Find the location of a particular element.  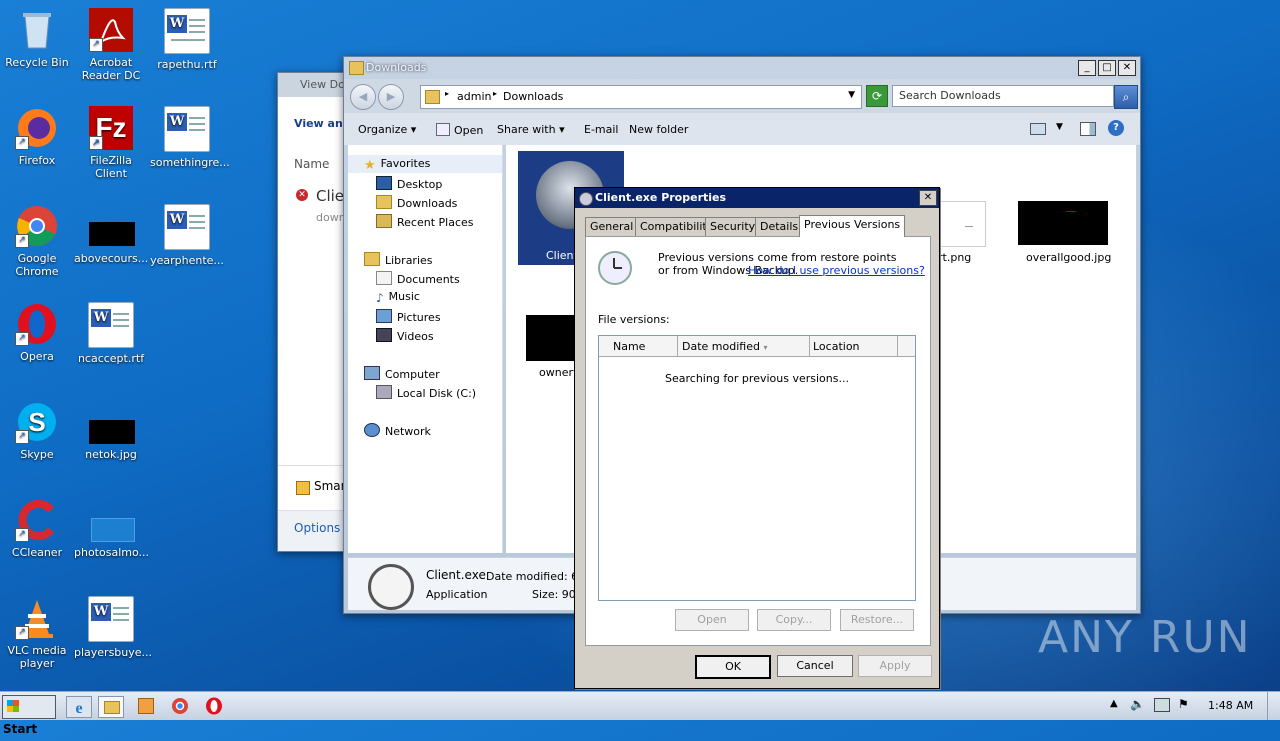

background-item: Clie is located at coordinates (330, 196).